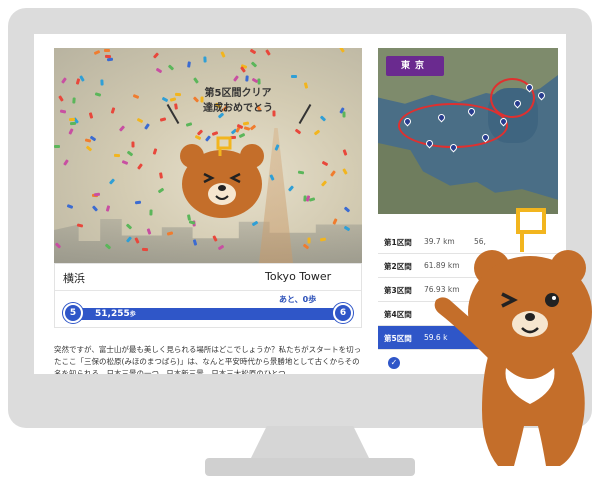  Describe the element at coordinates (208, 290) in the screenshot. I see `route-divider` at that location.